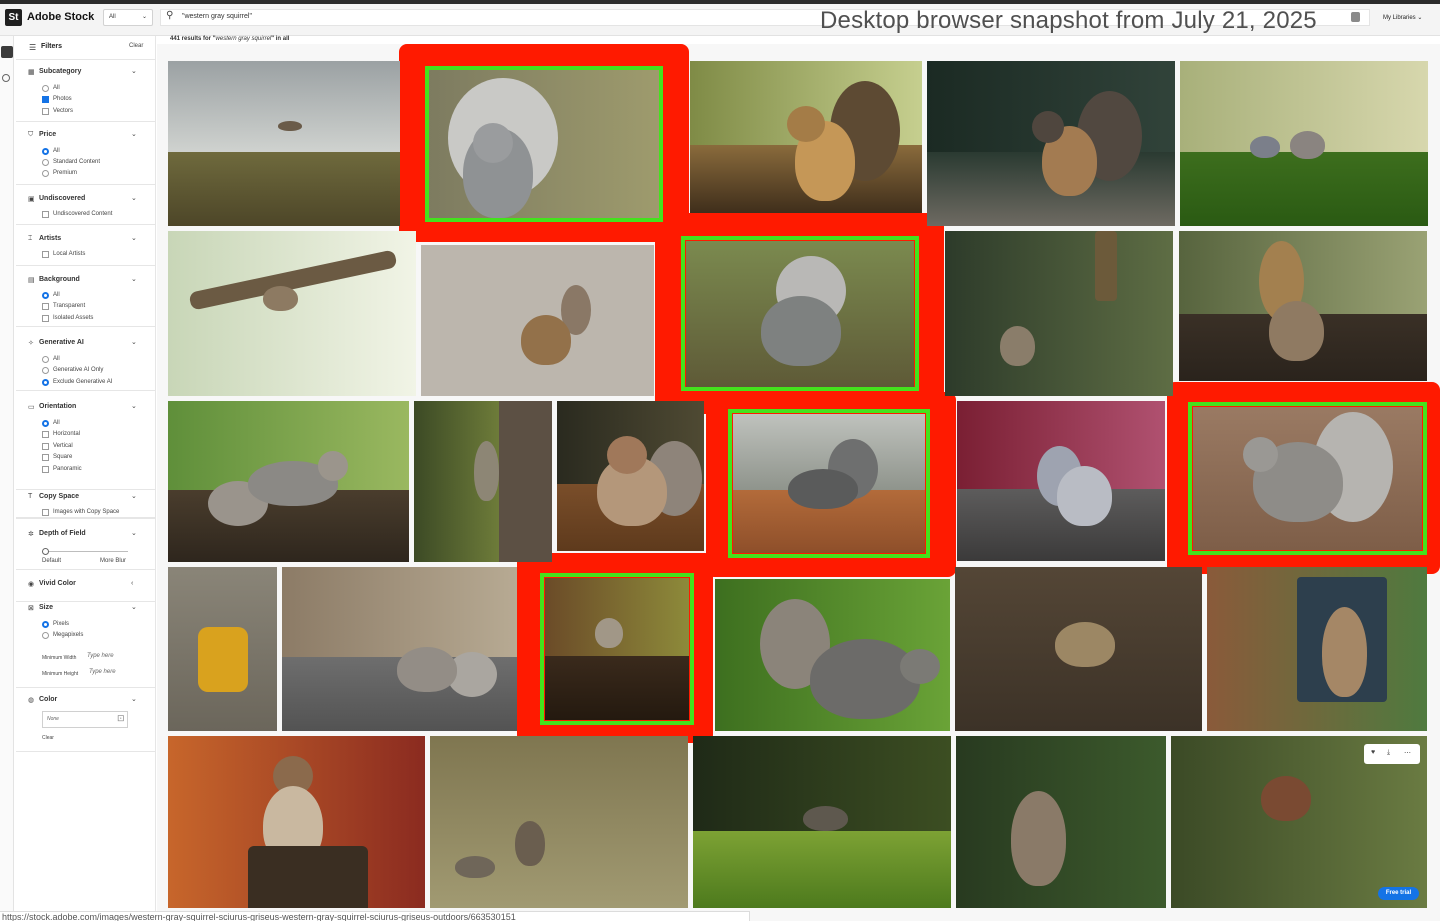  I want to click on checkbox-local-artists, so click(45, 254).